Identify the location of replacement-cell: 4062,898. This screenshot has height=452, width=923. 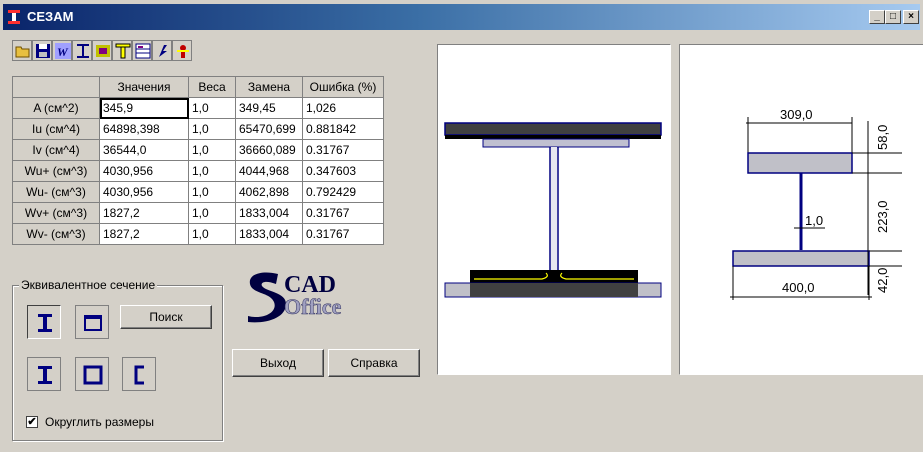
(269, 192).